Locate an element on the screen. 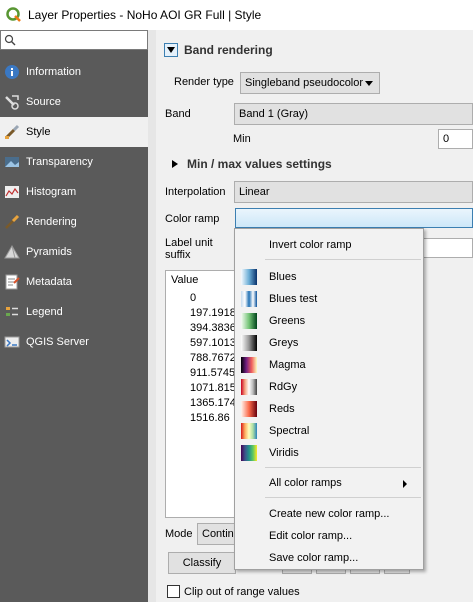 The width and height of the screenshot is (473, 602). min-label: Min is located at coordinates (242, 139).